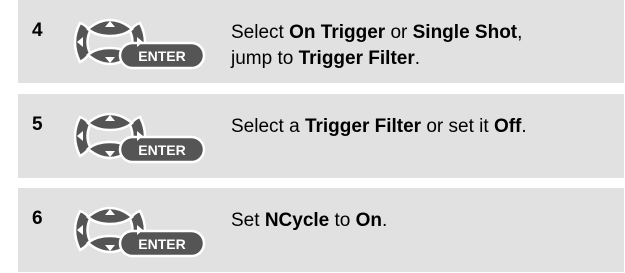 This screenshot has width=625, height=273. What do you see at coordinates (268, 126) in the screenshot?
I see `instruction-text: Select a` at bounding box center [268, 126].